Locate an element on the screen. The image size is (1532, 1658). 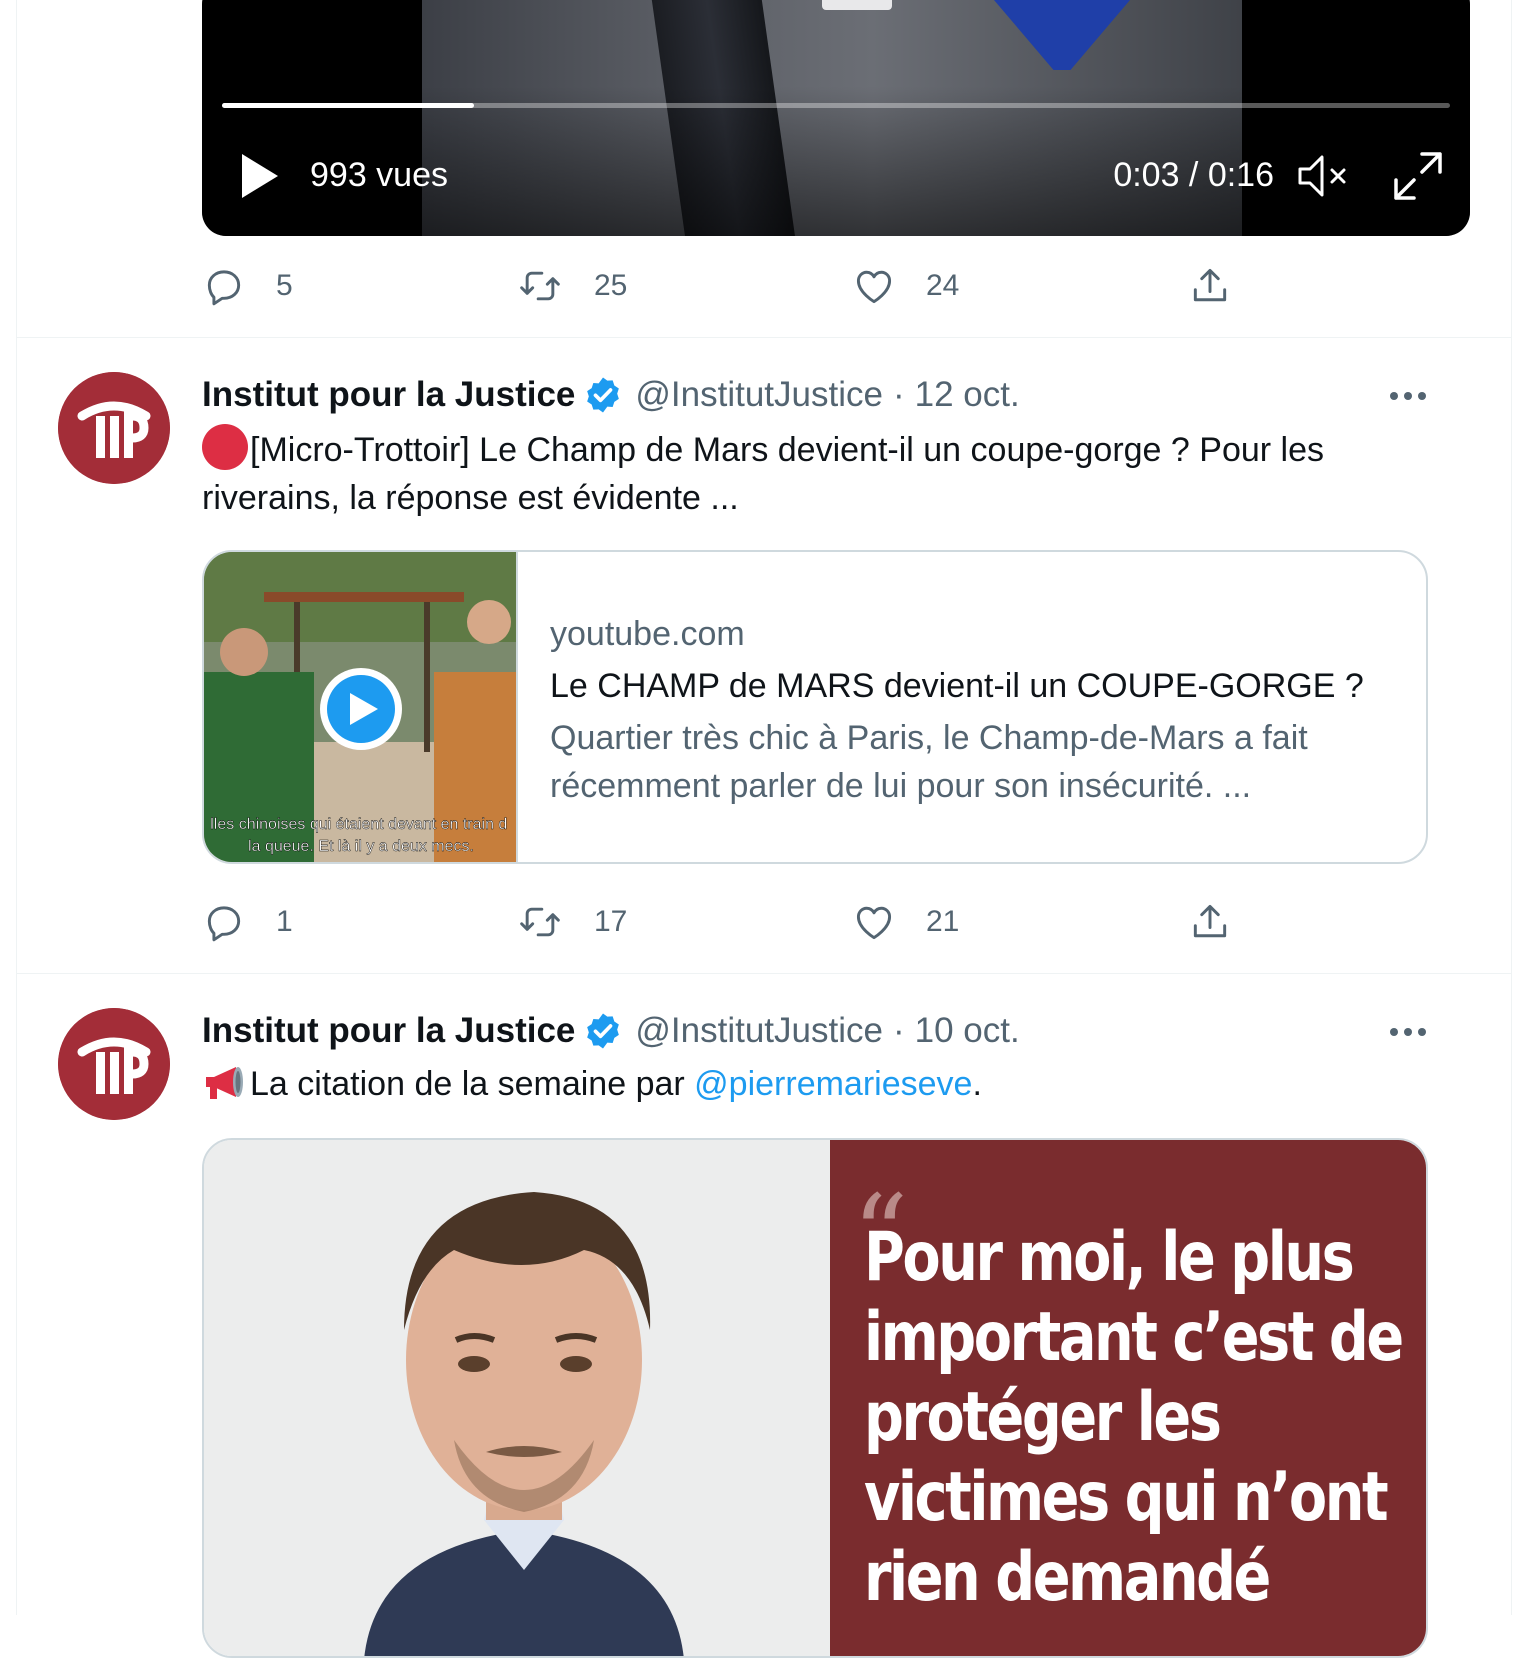
quote-line: rien demandé is located at coordinates (1067, 1577).